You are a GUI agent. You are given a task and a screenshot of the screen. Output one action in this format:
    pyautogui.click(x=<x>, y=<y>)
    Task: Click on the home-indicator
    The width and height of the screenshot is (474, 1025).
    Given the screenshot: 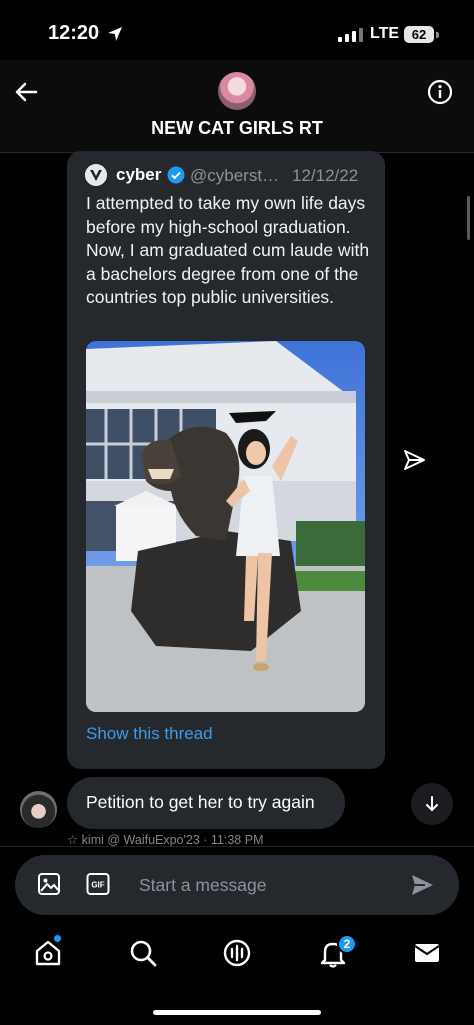 What is the action you would take?
    pyautogui.click(x=237, y=1012)
    